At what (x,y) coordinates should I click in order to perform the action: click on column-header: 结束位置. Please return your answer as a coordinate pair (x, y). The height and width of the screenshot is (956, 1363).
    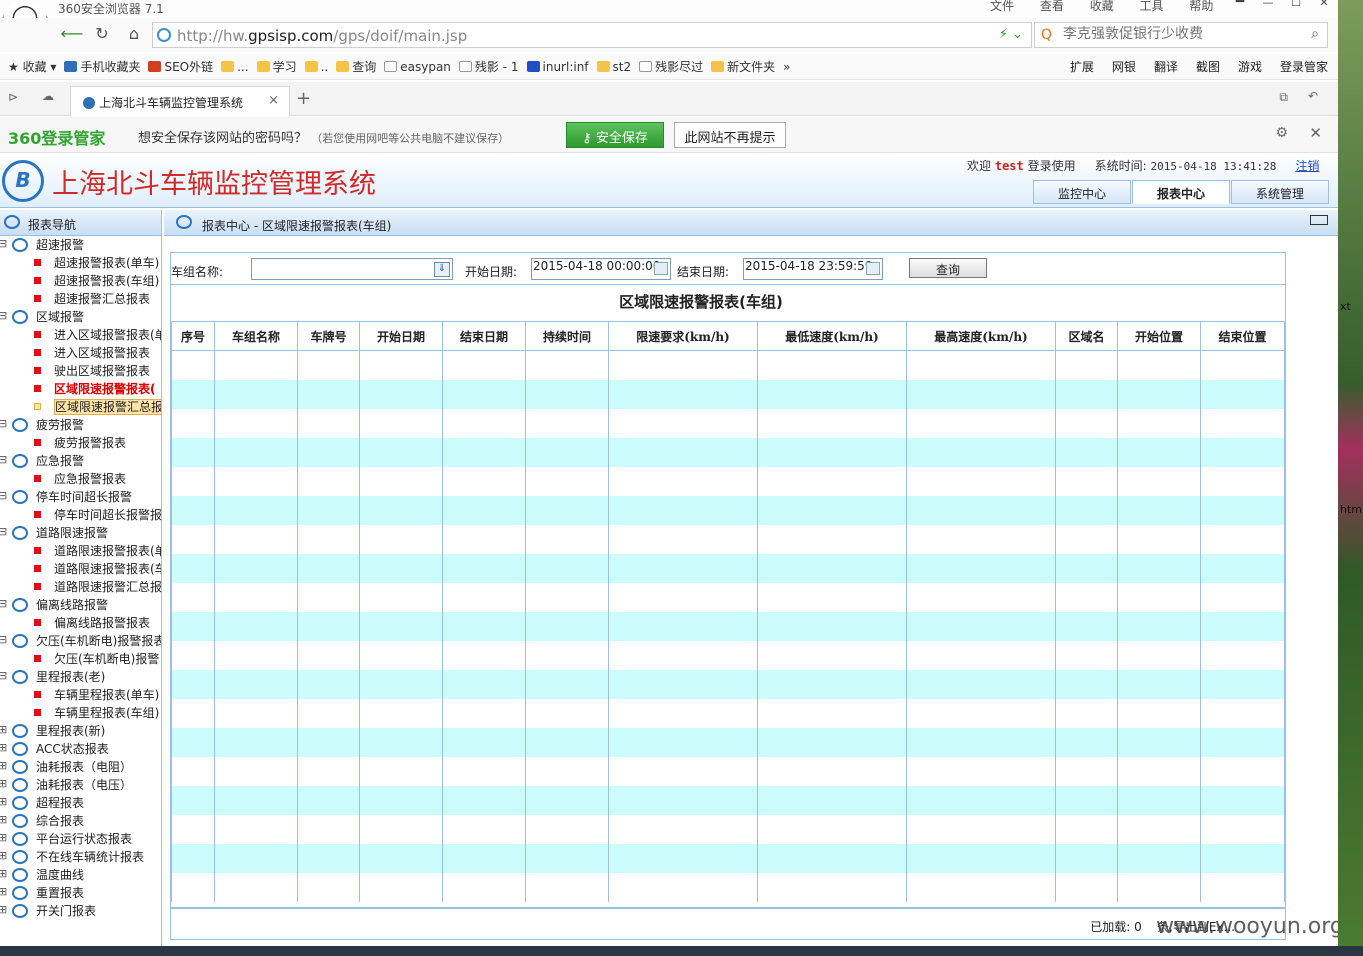
    Looking at the image, I should click on (1242, 336).